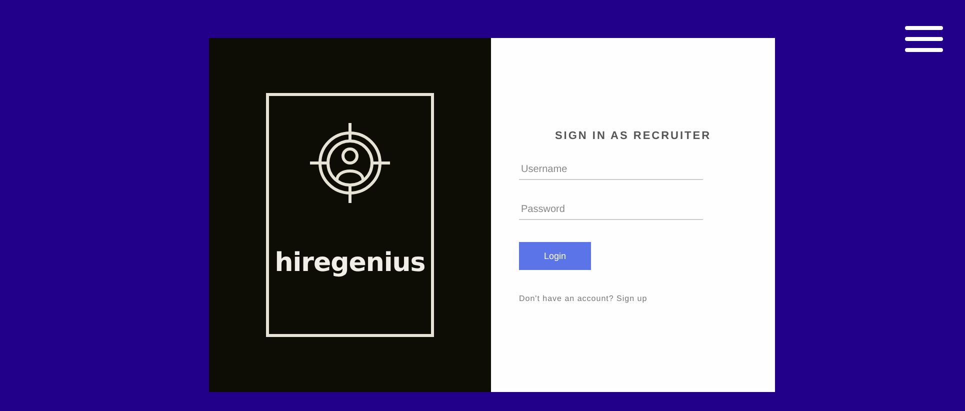 The height and width of the screenshot is (411, 965). Describe the element at coordinates (924, 39) in the screenshot. I see `menu-icon` at that location.